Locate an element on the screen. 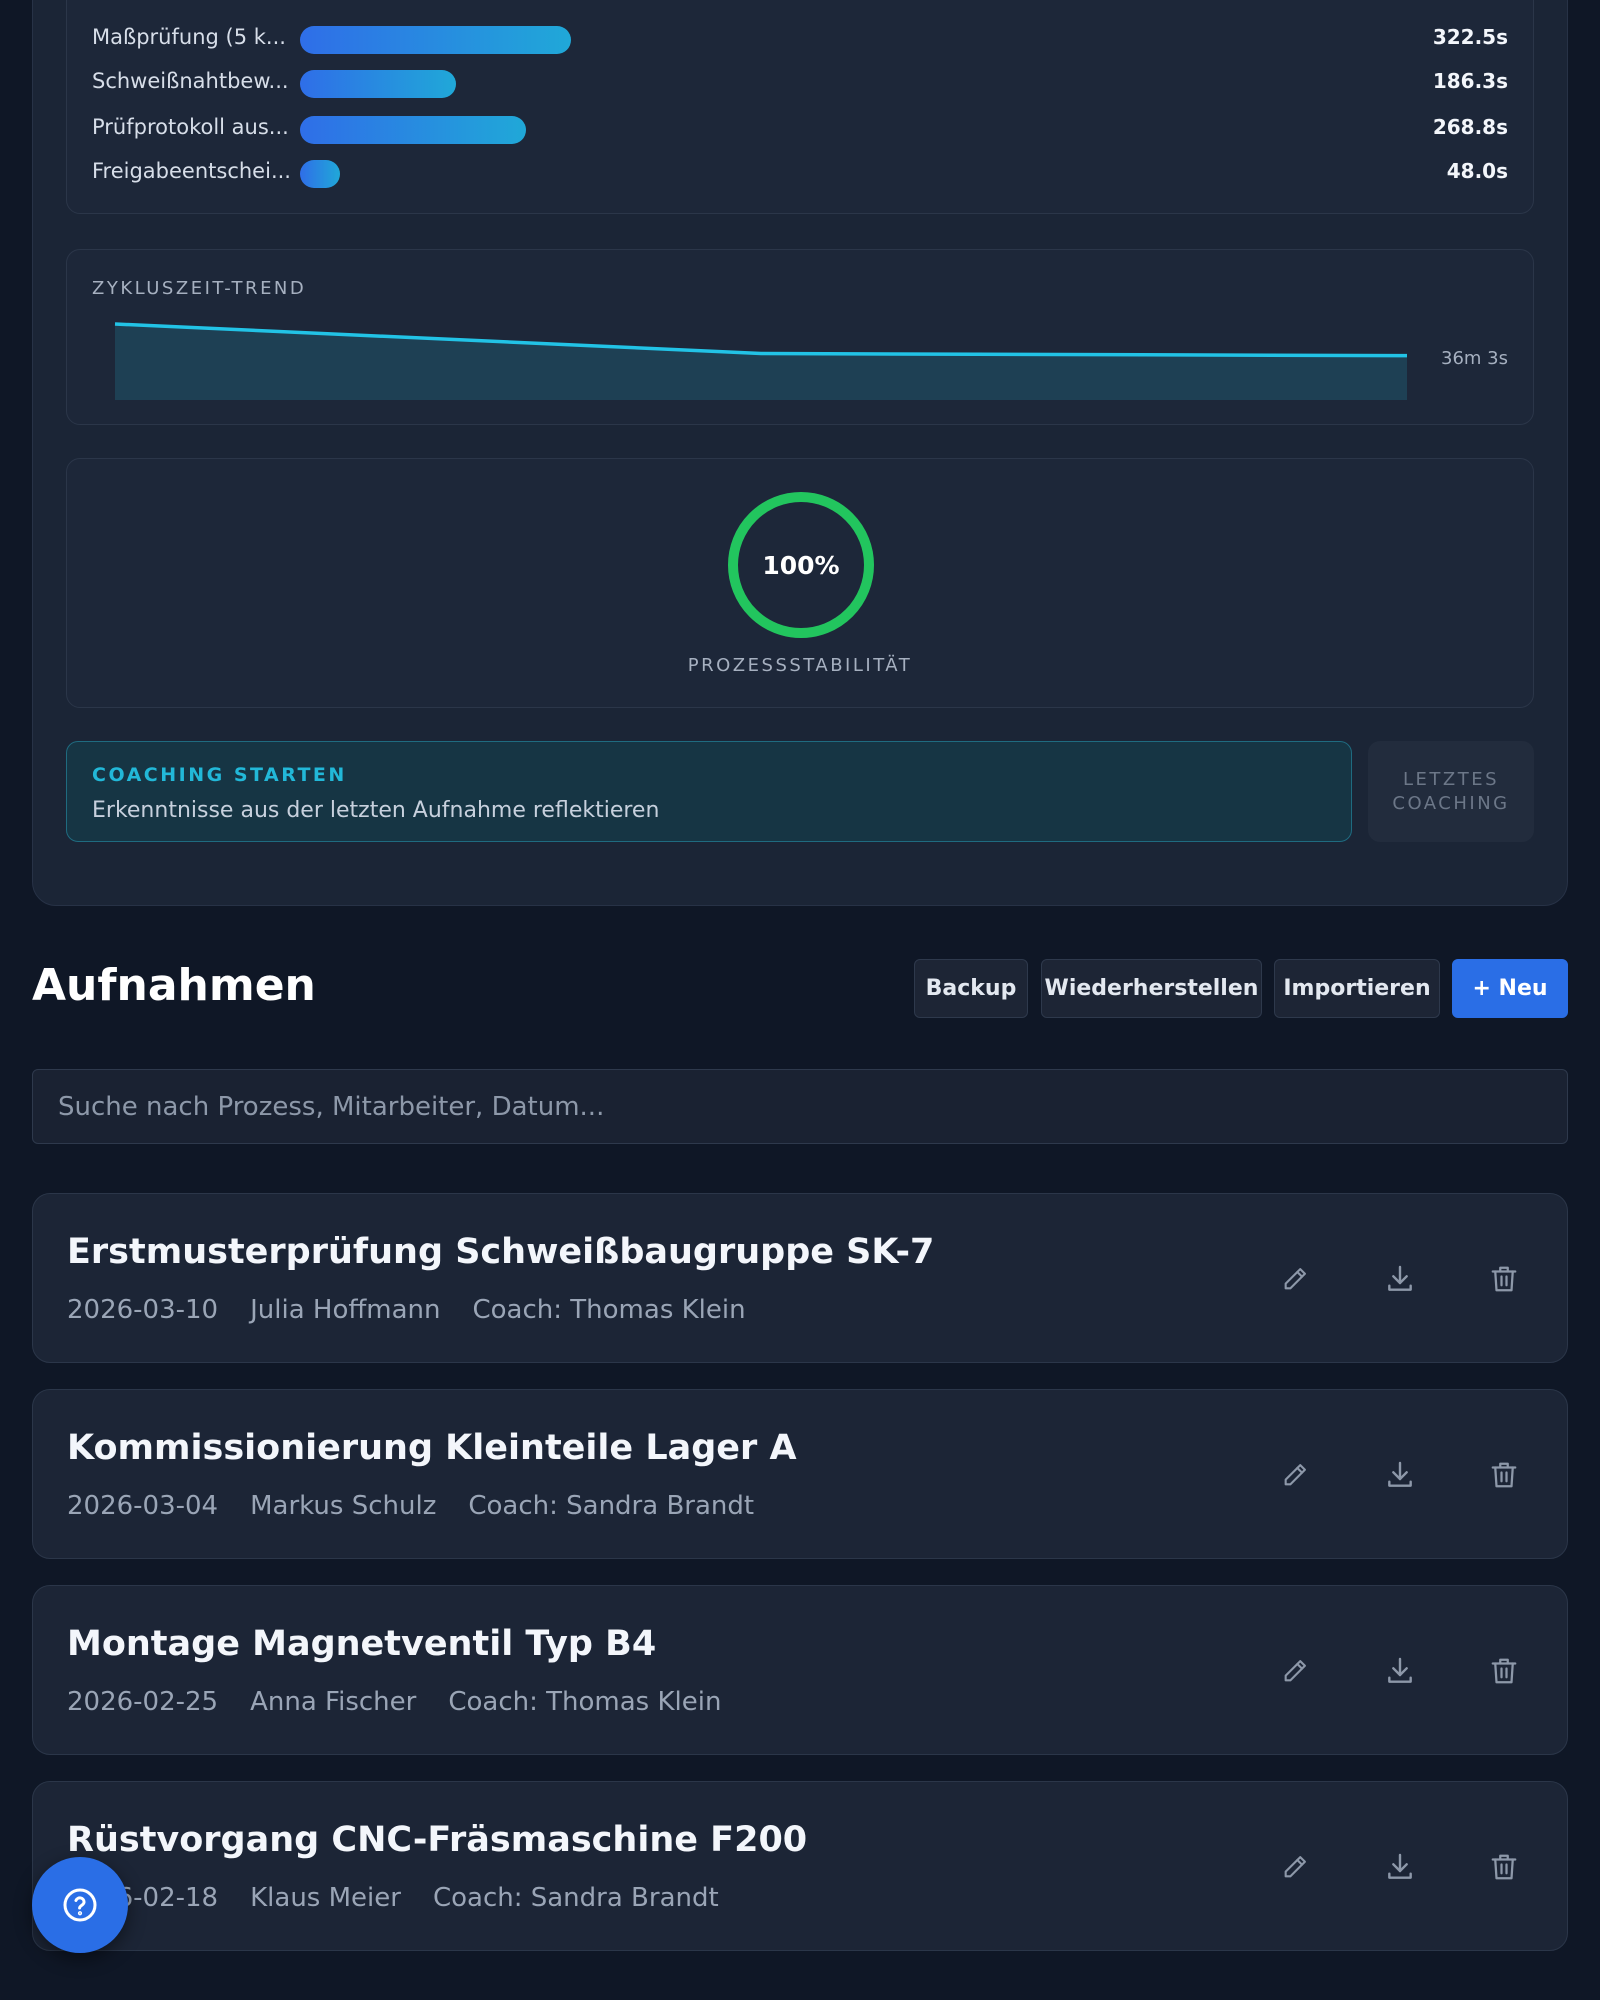 This screenshot has width=1600, height=2000. new-recording-button: + Neu is located at coordinates (1510, 988).